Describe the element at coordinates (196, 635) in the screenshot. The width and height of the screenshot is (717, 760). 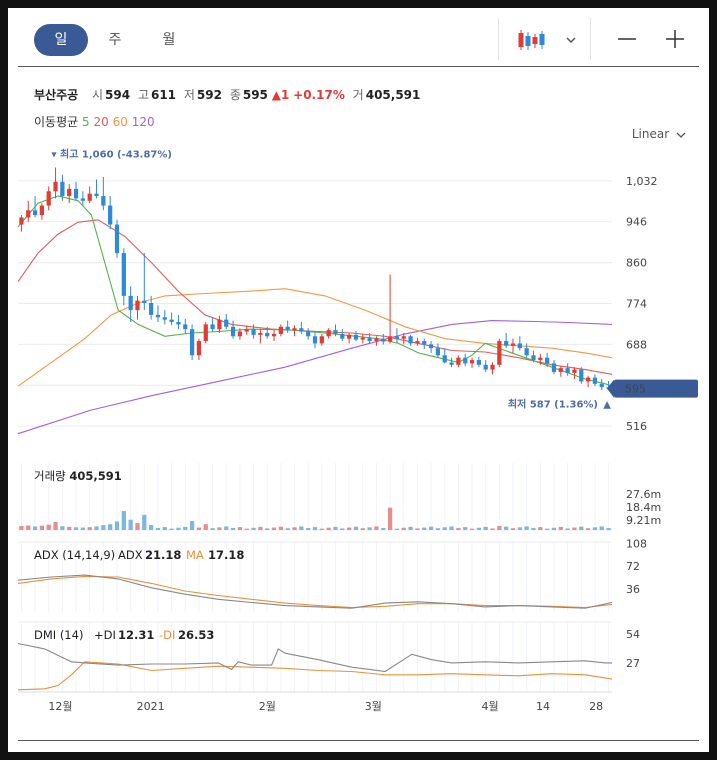
I see `mdi-value: 26.53` at that location.